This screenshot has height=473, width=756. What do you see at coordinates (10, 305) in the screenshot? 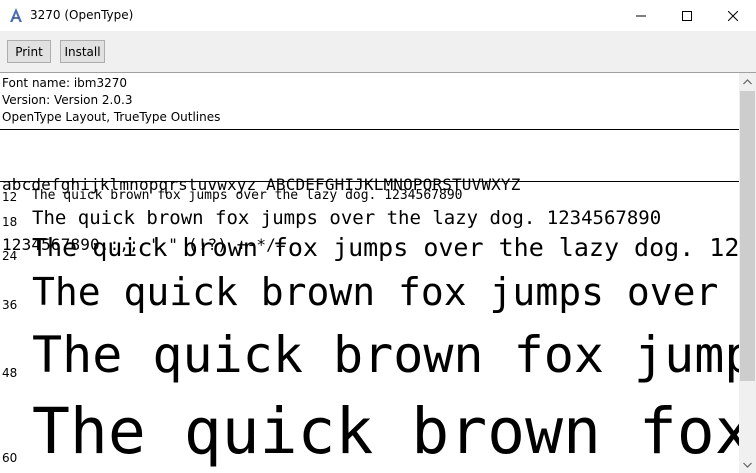
I see `sample-size-label: 36` at bounding box center [10, 305].